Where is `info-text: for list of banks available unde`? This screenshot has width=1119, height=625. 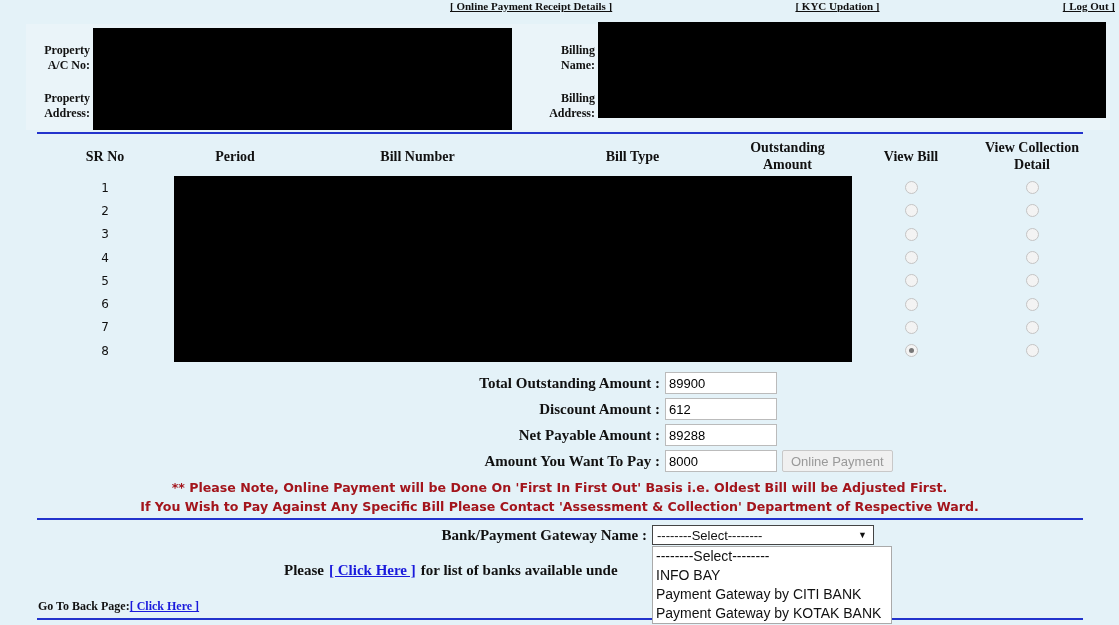
info-text: for list of banks available unde is located at coordinates (519, 571).